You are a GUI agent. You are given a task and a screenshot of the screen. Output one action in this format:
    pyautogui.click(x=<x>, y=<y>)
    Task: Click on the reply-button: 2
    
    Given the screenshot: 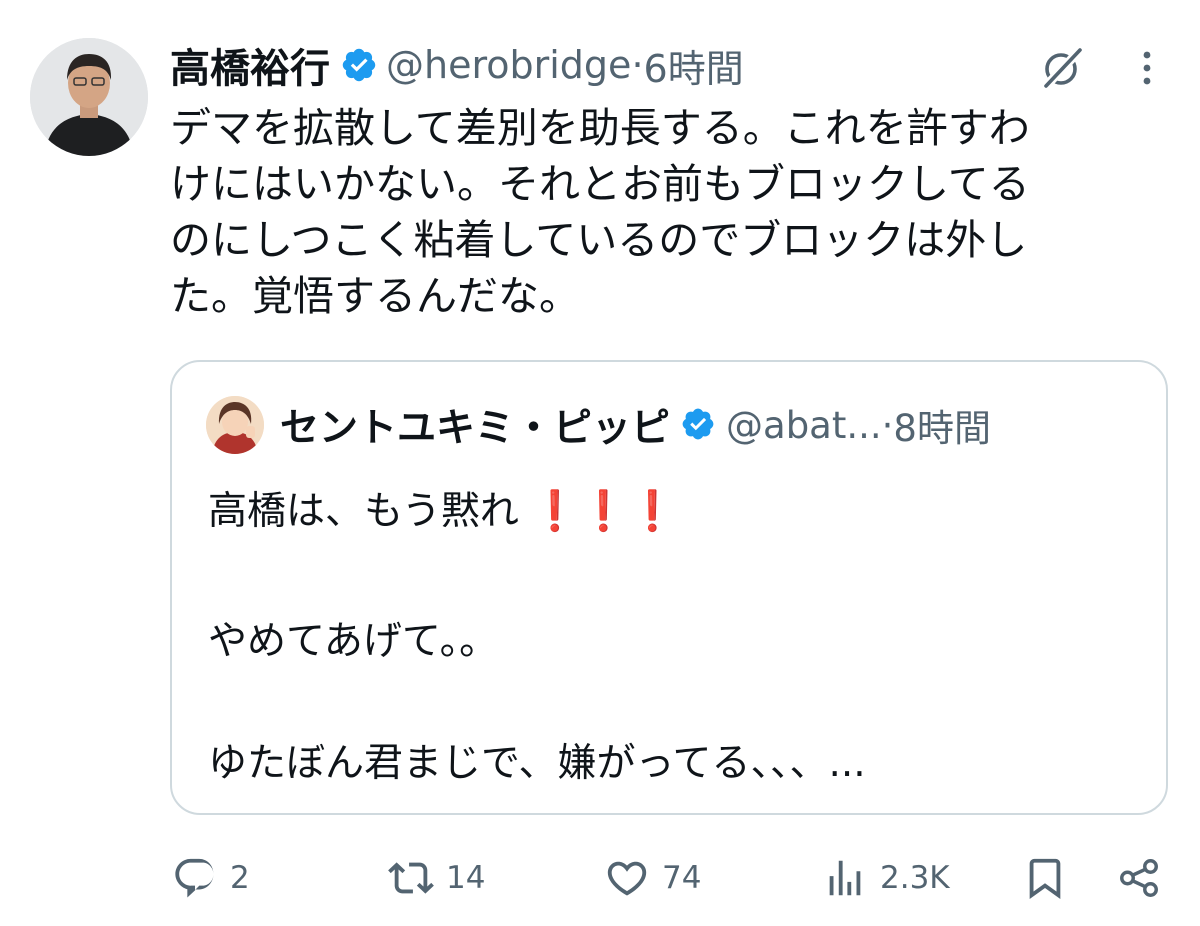 What is the action you would take?
    pyautogui.click(x=211, y=878)
    